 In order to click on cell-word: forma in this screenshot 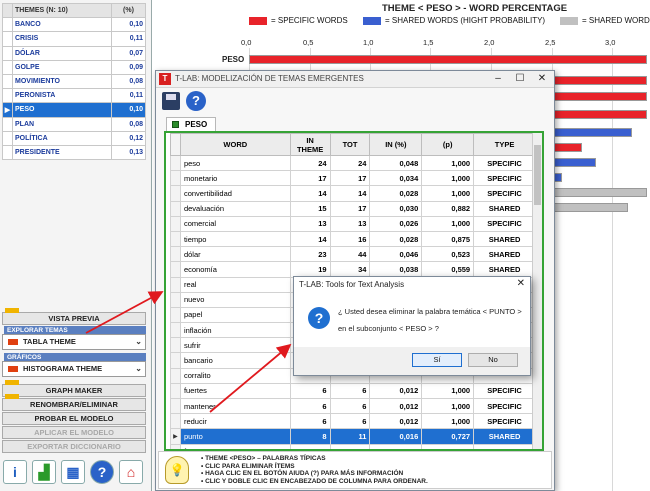, I will do `click(235, 446)`.